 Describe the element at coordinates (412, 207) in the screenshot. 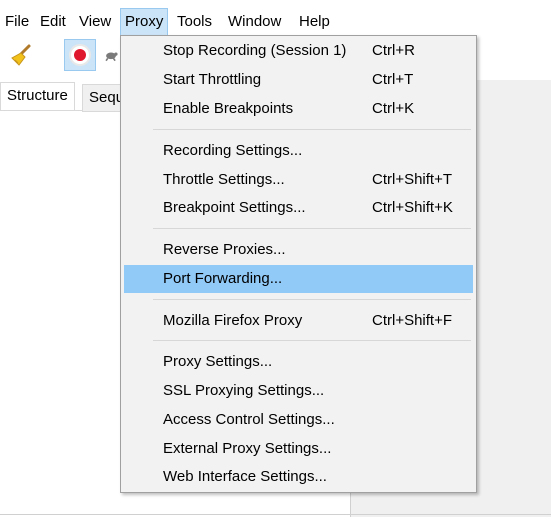

I see `menu-item-shortcut: Ctrl+Shift+K` at that location.